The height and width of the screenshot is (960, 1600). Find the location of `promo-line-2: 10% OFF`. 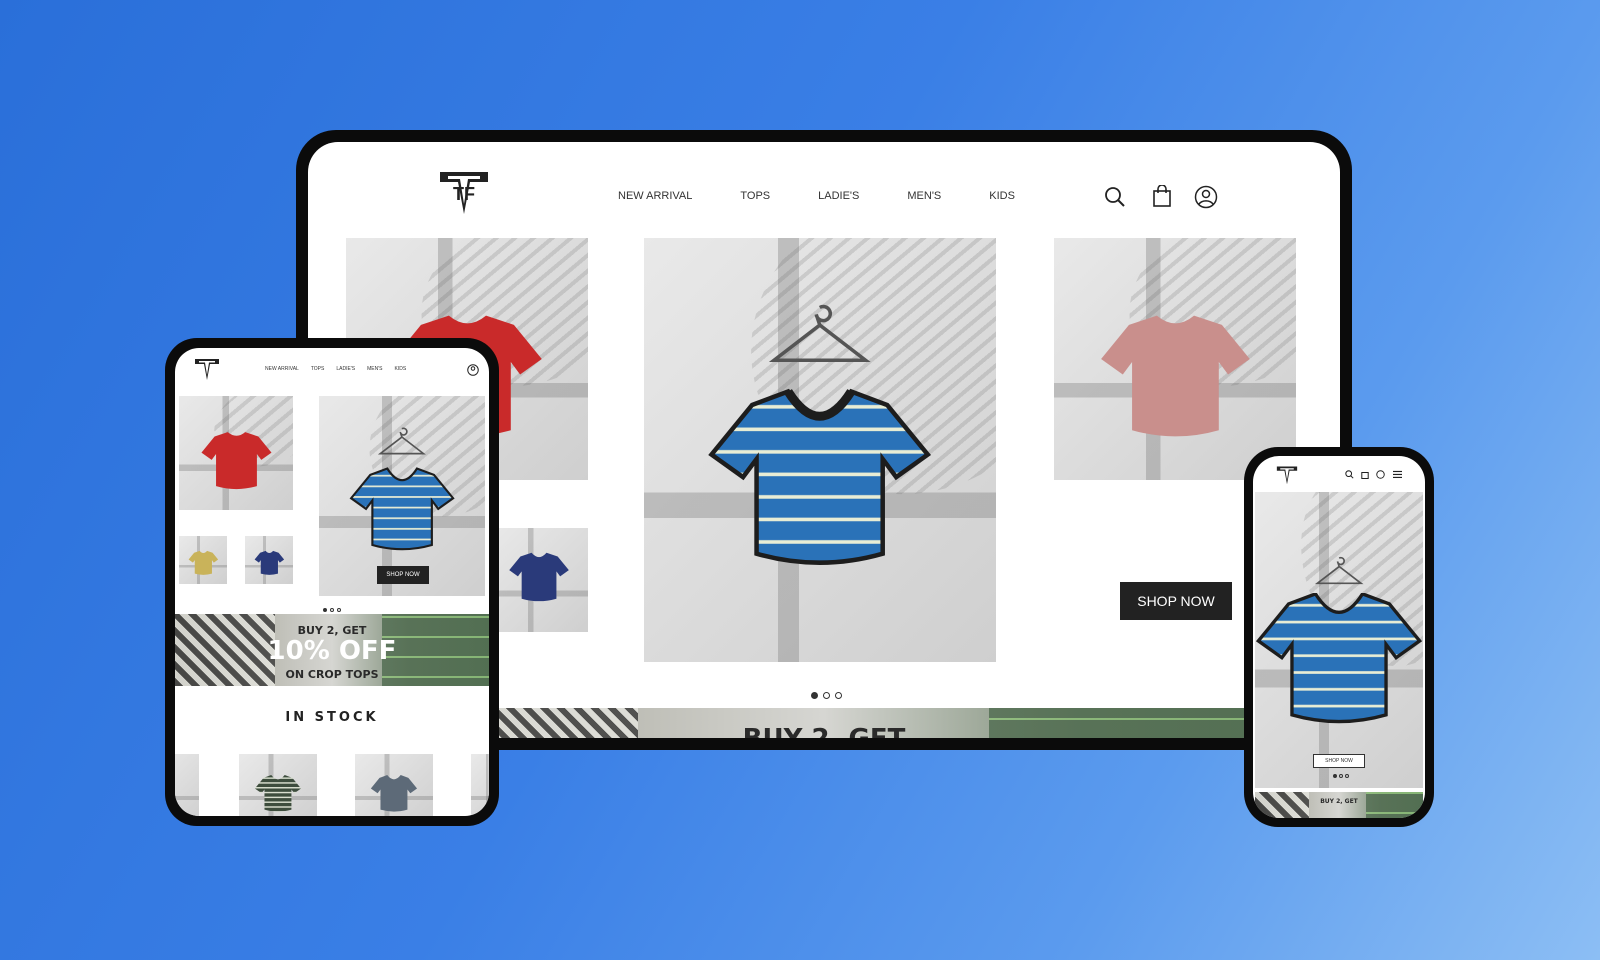

promo-line-2: 10% OFF is located at coordinates (332, 651).